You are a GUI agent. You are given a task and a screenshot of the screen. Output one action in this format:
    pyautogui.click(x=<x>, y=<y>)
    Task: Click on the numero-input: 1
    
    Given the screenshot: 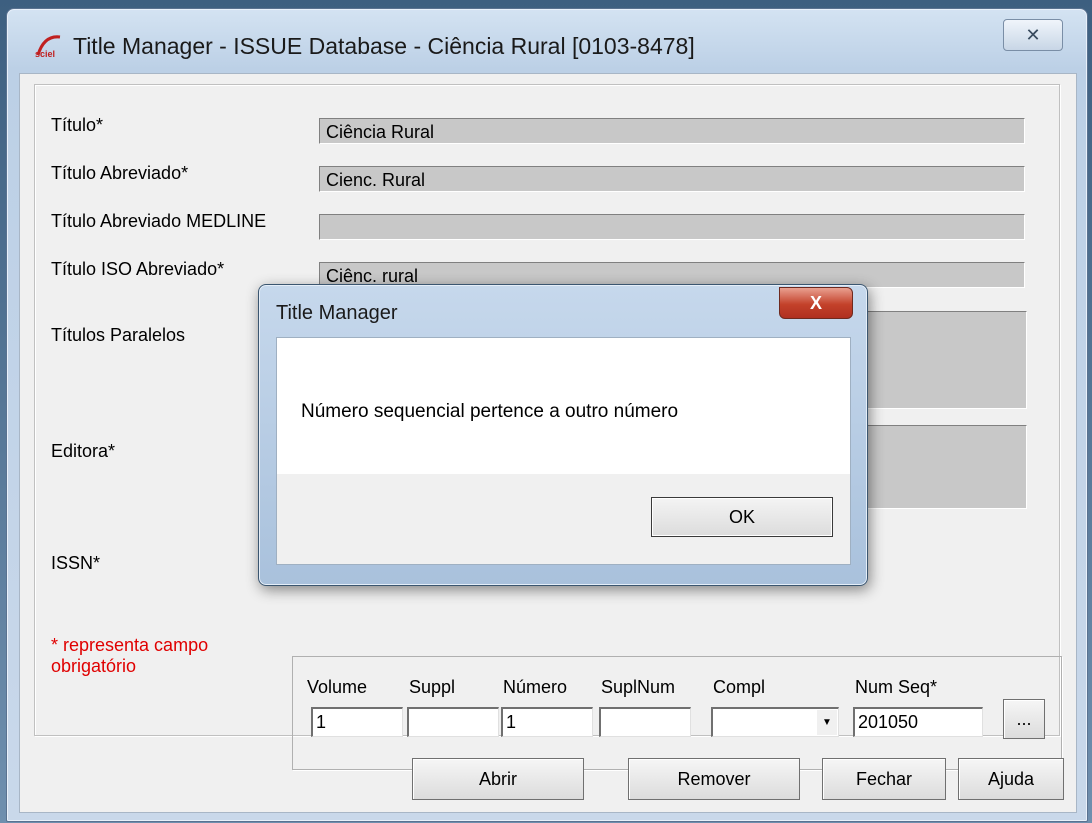 What is the action you would take?
    pyautogui.click(x=547, y=722)
    